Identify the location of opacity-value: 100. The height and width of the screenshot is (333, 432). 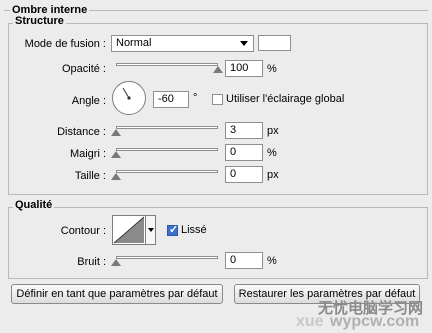
(239, 68).